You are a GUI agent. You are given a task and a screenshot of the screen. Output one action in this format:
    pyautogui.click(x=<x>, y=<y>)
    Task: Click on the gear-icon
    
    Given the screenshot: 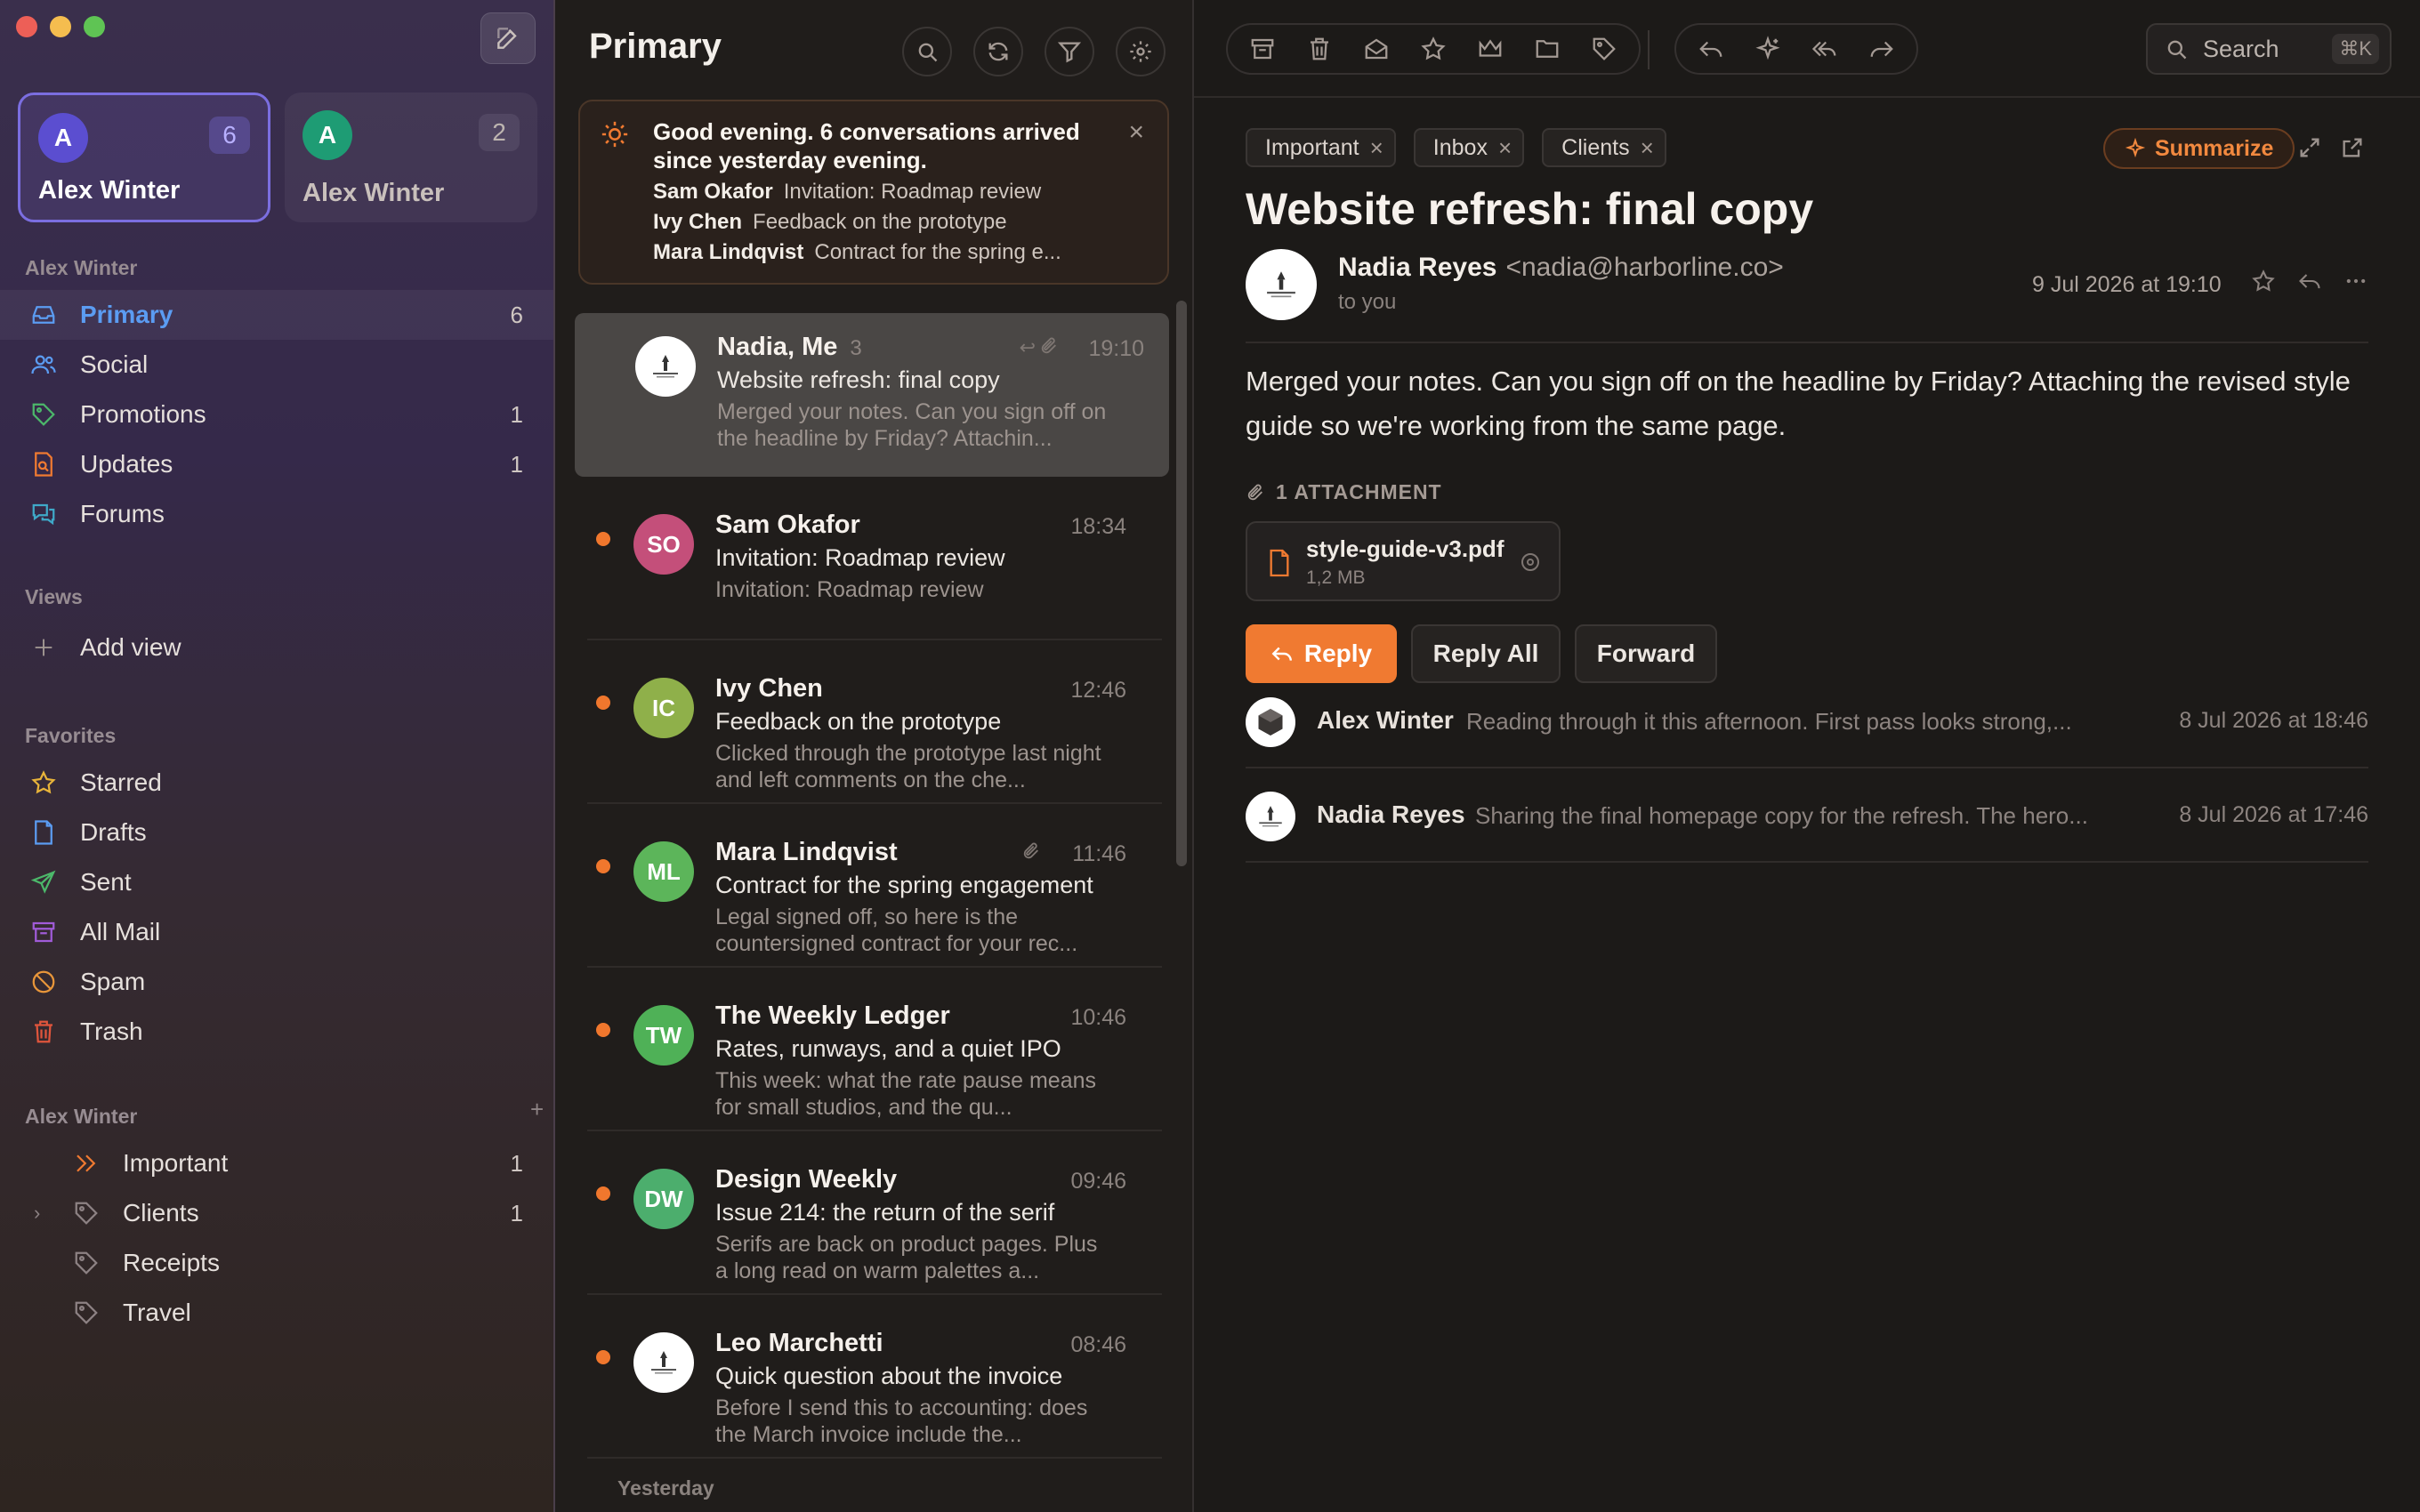 What is the action you would take?
    pyautogui.click(x=1140, y=52)
    